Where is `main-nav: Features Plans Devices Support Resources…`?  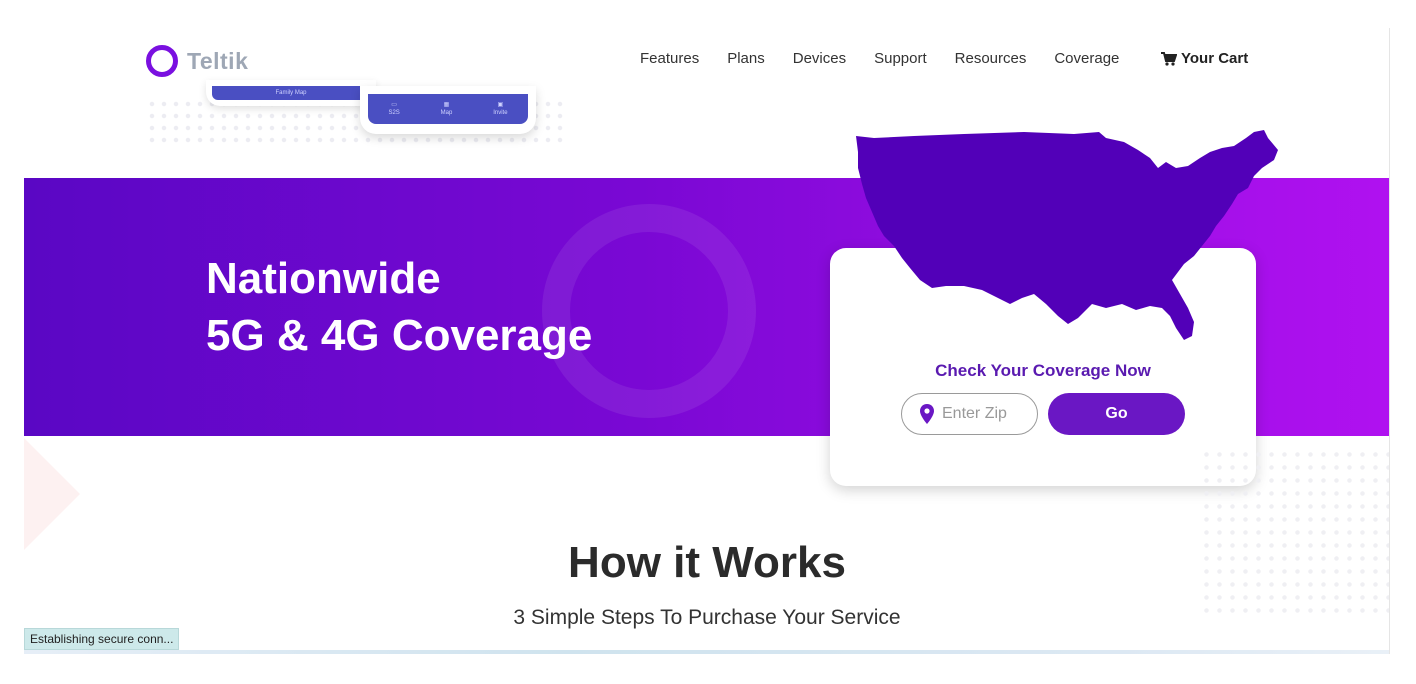
main-nav: Features Plans Devices Support Resources… is located at coordinates (893, 58).